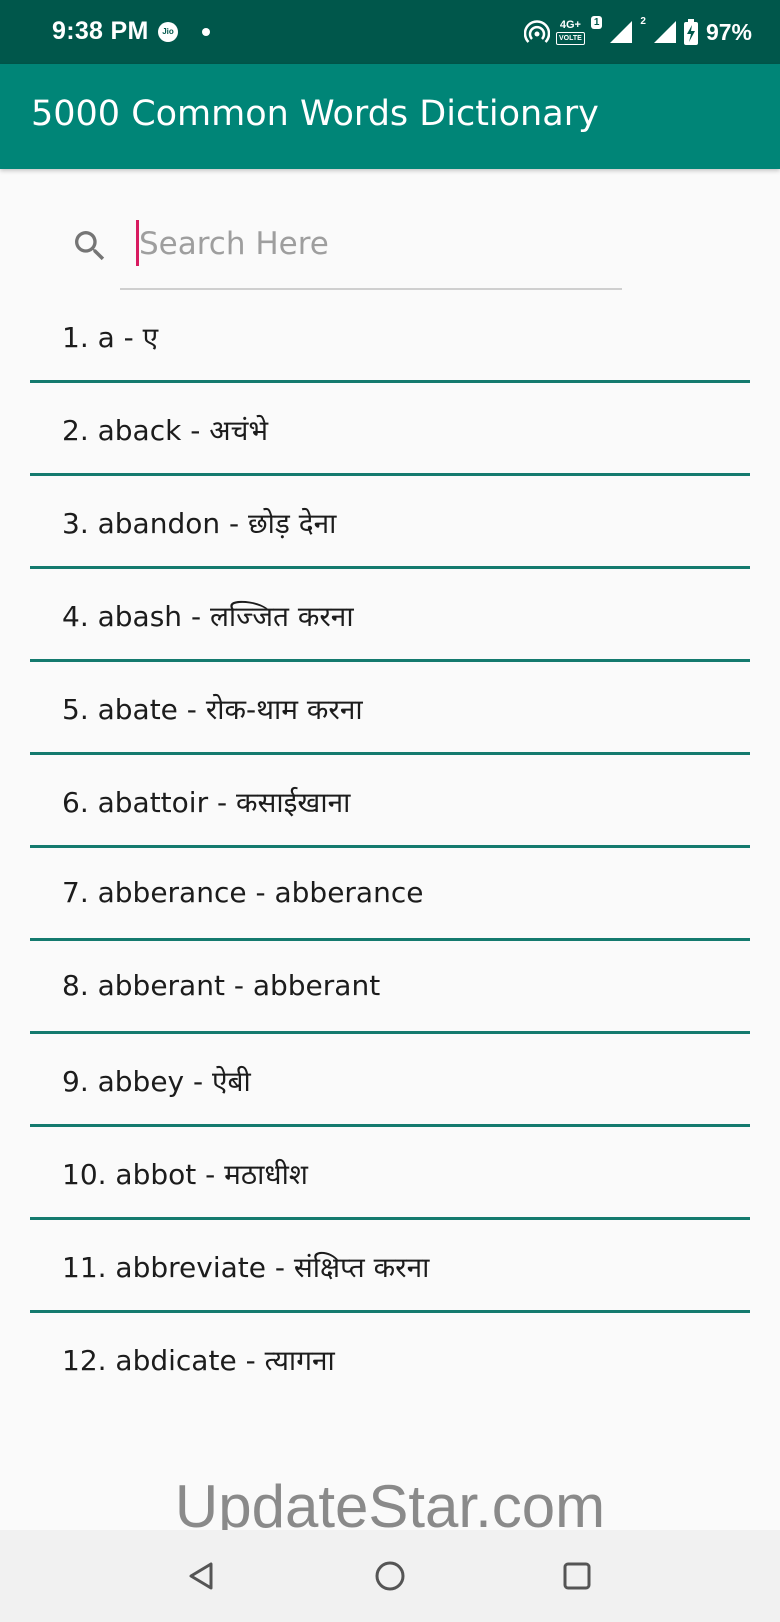  What do you see at coordinates (390, 32) in the screenshot?
I see `status-bar: 9:38 PM Jio 4G+ VOLTE 1 2 97%` at bounding box center [390, 32].